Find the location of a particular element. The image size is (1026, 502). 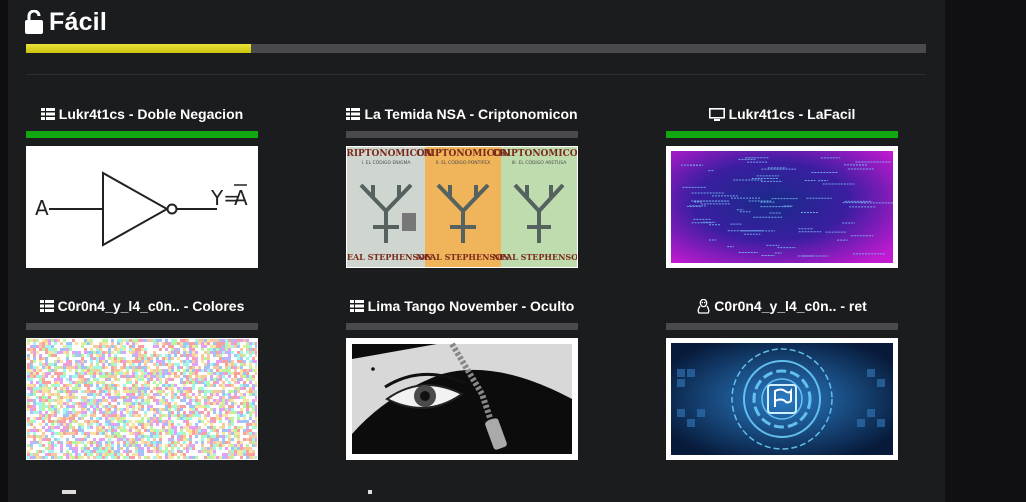

not-gate-thumbnail: A Y= A is located at coordinates (142, 207).